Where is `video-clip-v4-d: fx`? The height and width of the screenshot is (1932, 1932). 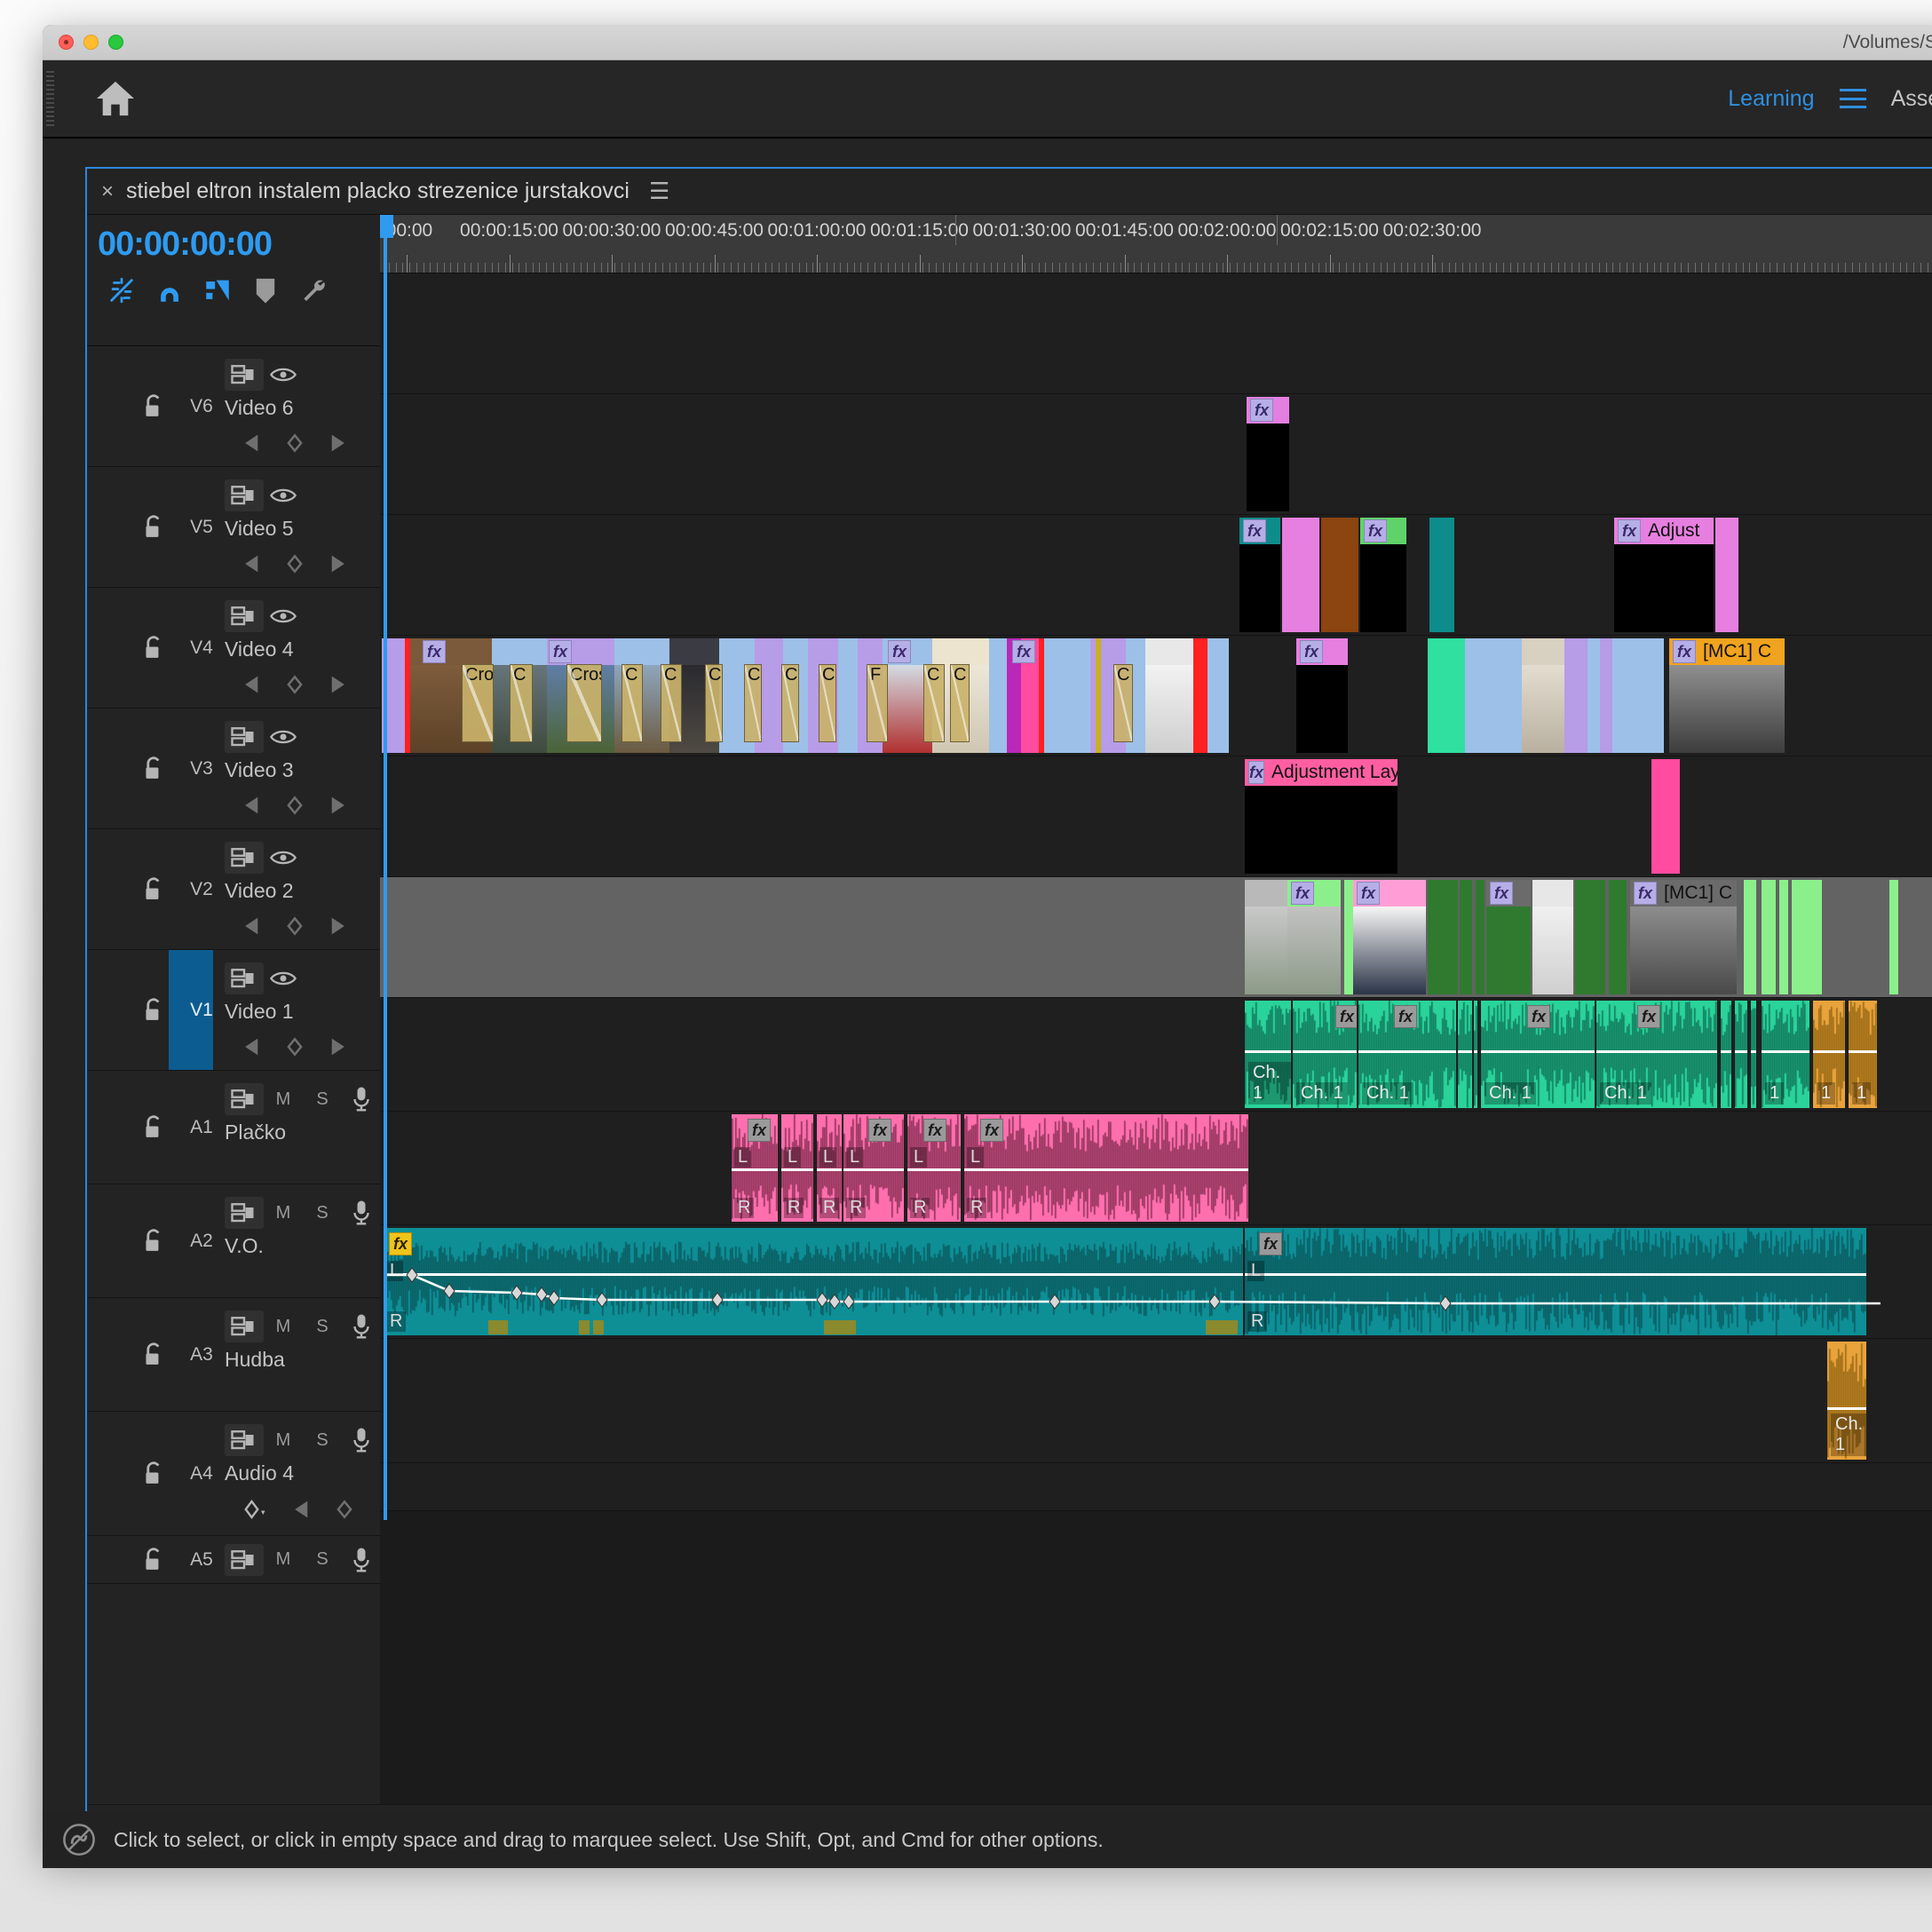
video-clip-v4-d: fx is located at coordinates (1383, 575).